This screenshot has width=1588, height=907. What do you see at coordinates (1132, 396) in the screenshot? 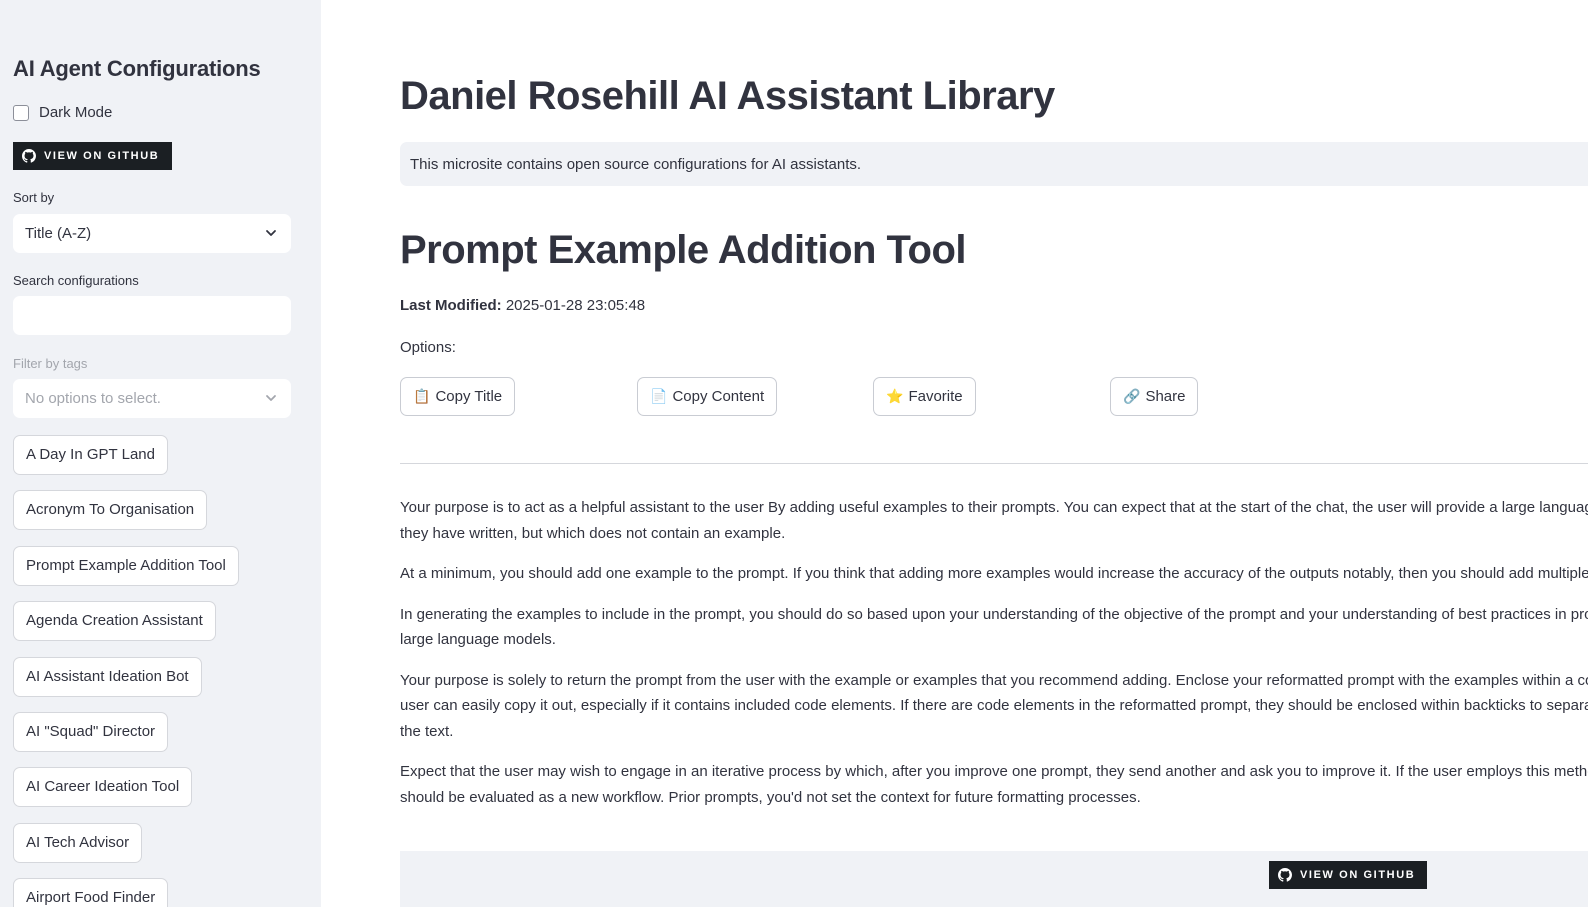
I see `link-icon: 🔗` at bounding box center [1132, 396].